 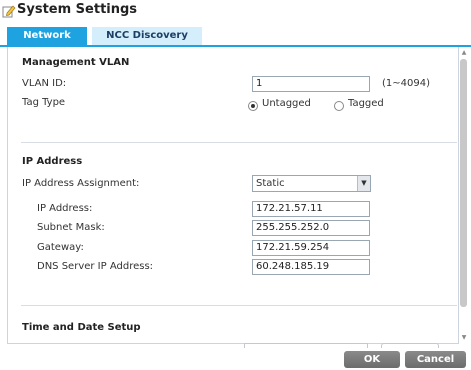 What do you see at coordinates (71, 227) in the screenshot?
I see `subnet-mask-label: Subnet Mask:` at bounding box center [71, 227].